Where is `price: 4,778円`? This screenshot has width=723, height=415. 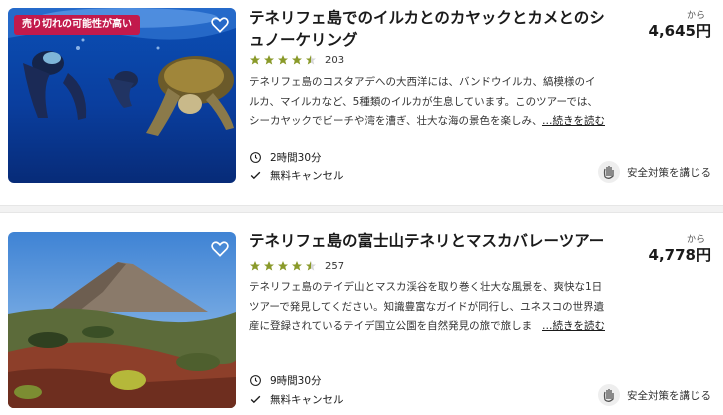 price: 4,778円 is located at coordinates (679, 255).